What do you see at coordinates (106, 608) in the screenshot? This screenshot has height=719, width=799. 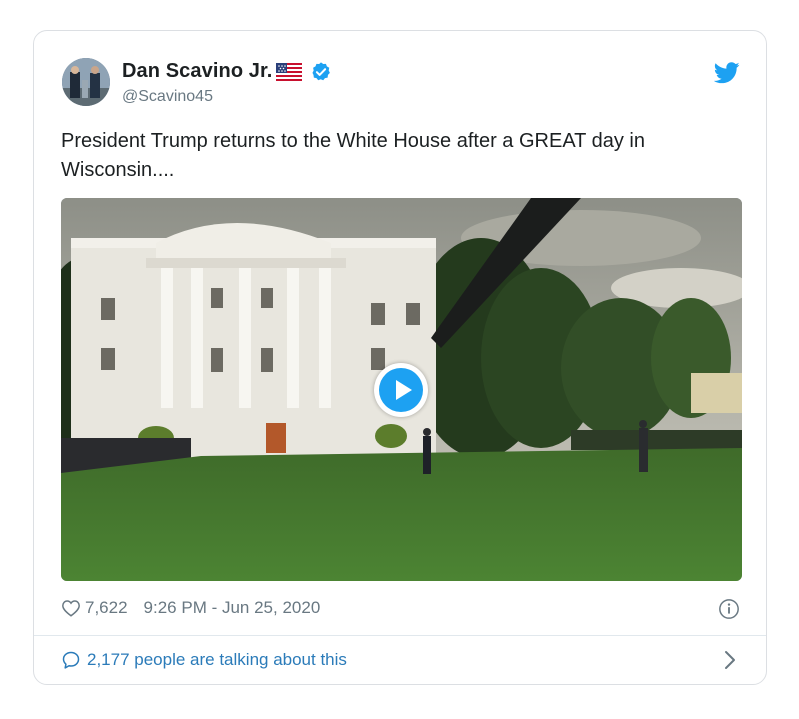 I see `like-count: 7,622` at bounding box center [106, 608].